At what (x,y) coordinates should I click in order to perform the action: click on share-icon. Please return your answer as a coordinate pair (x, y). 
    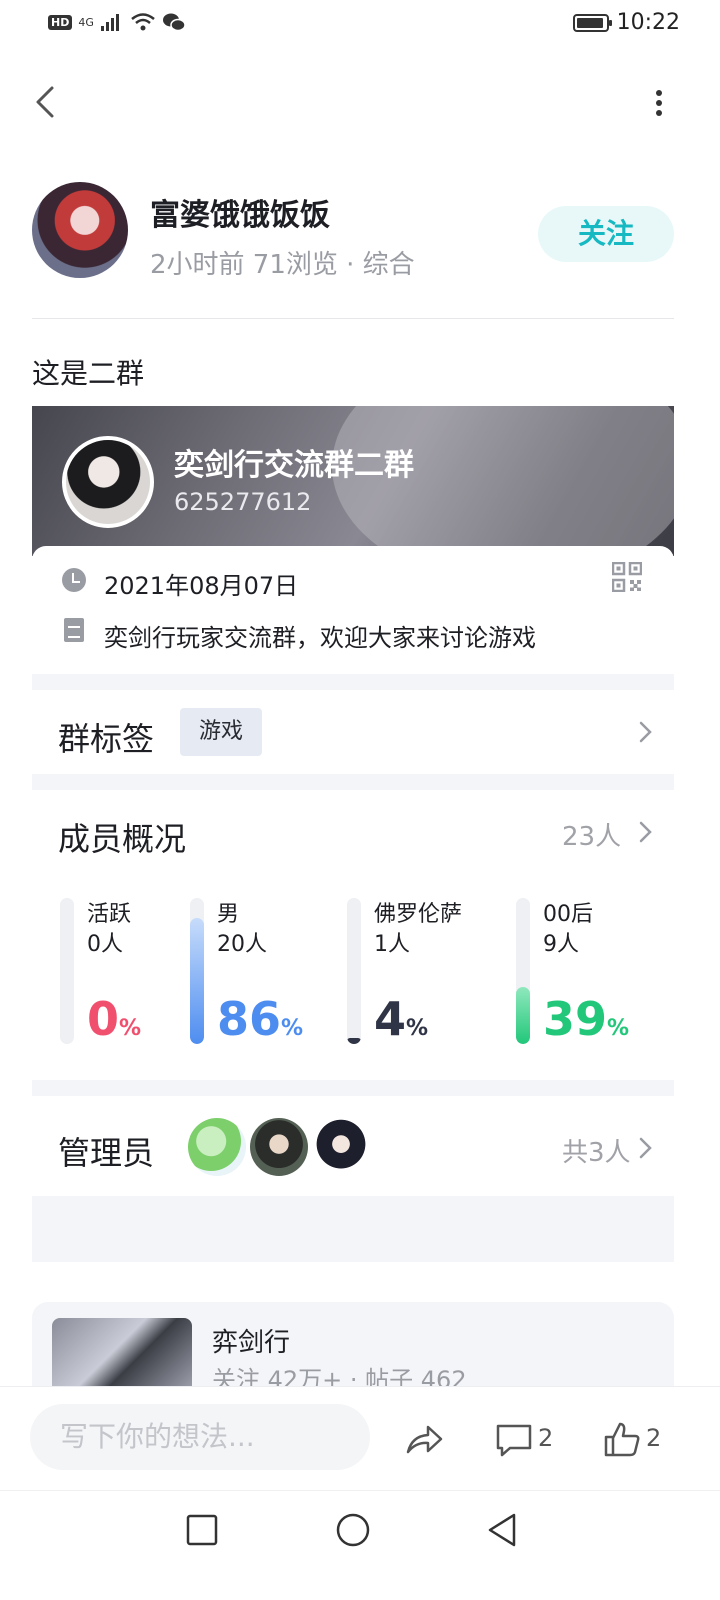
    Looking at the image, I should click on (424, 1440).